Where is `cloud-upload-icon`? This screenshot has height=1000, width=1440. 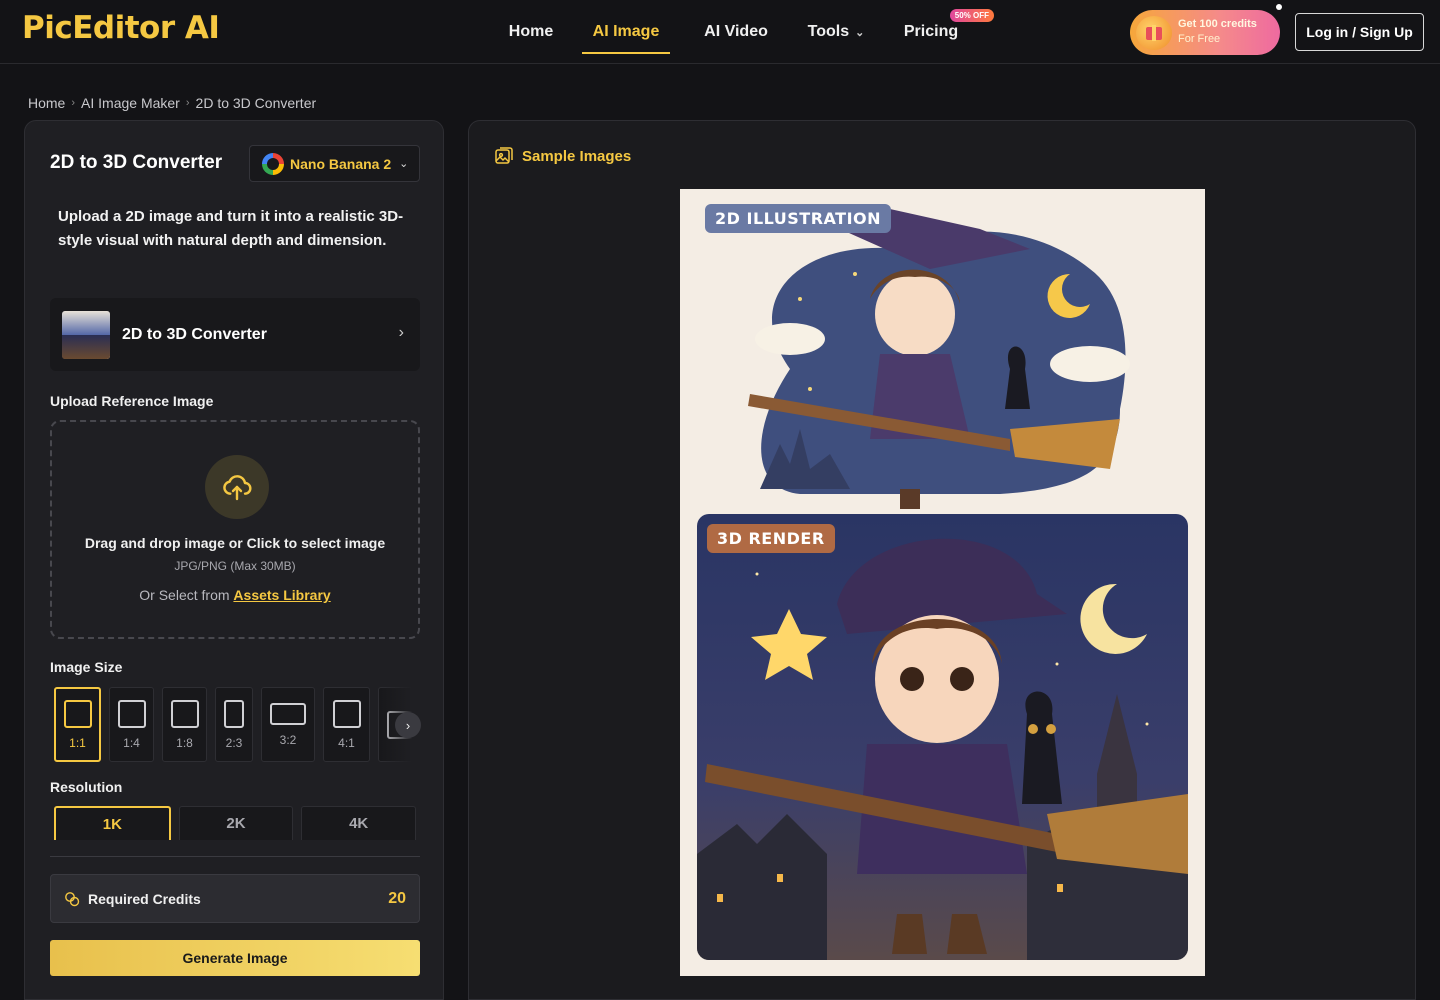 cloud-upload-icon is located at coordinates (237, 488).